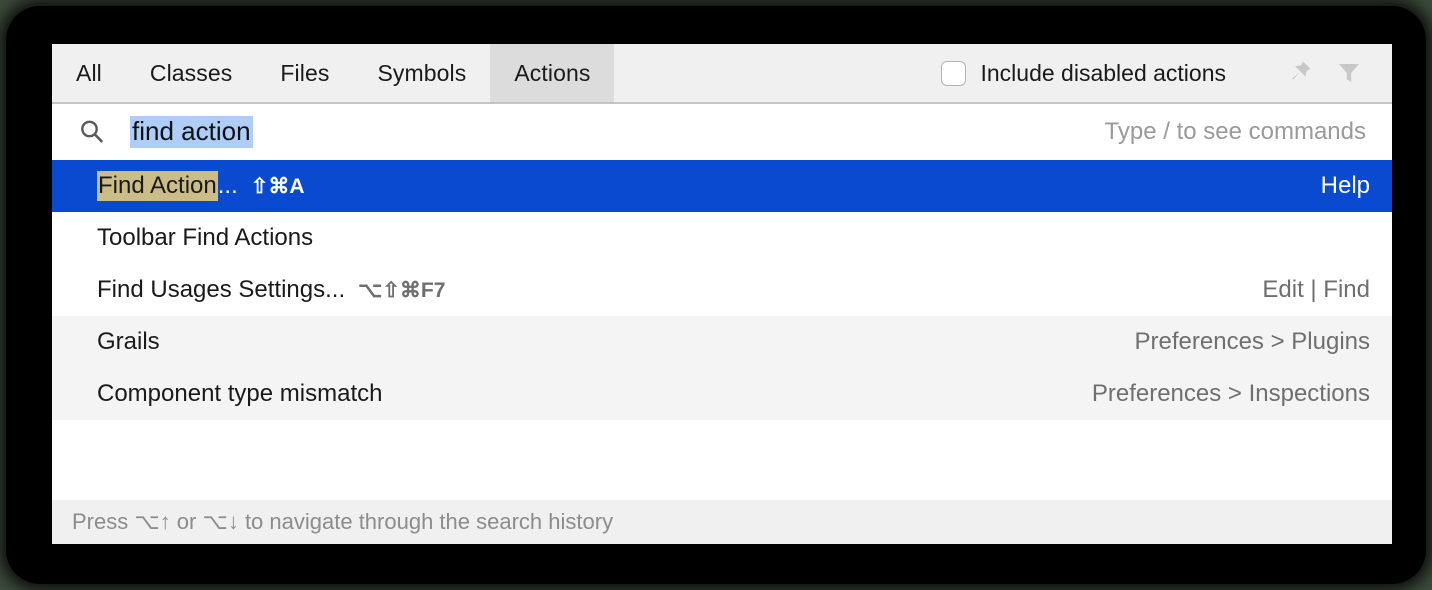  I want to click on checkbox-box, so click(953, 73).